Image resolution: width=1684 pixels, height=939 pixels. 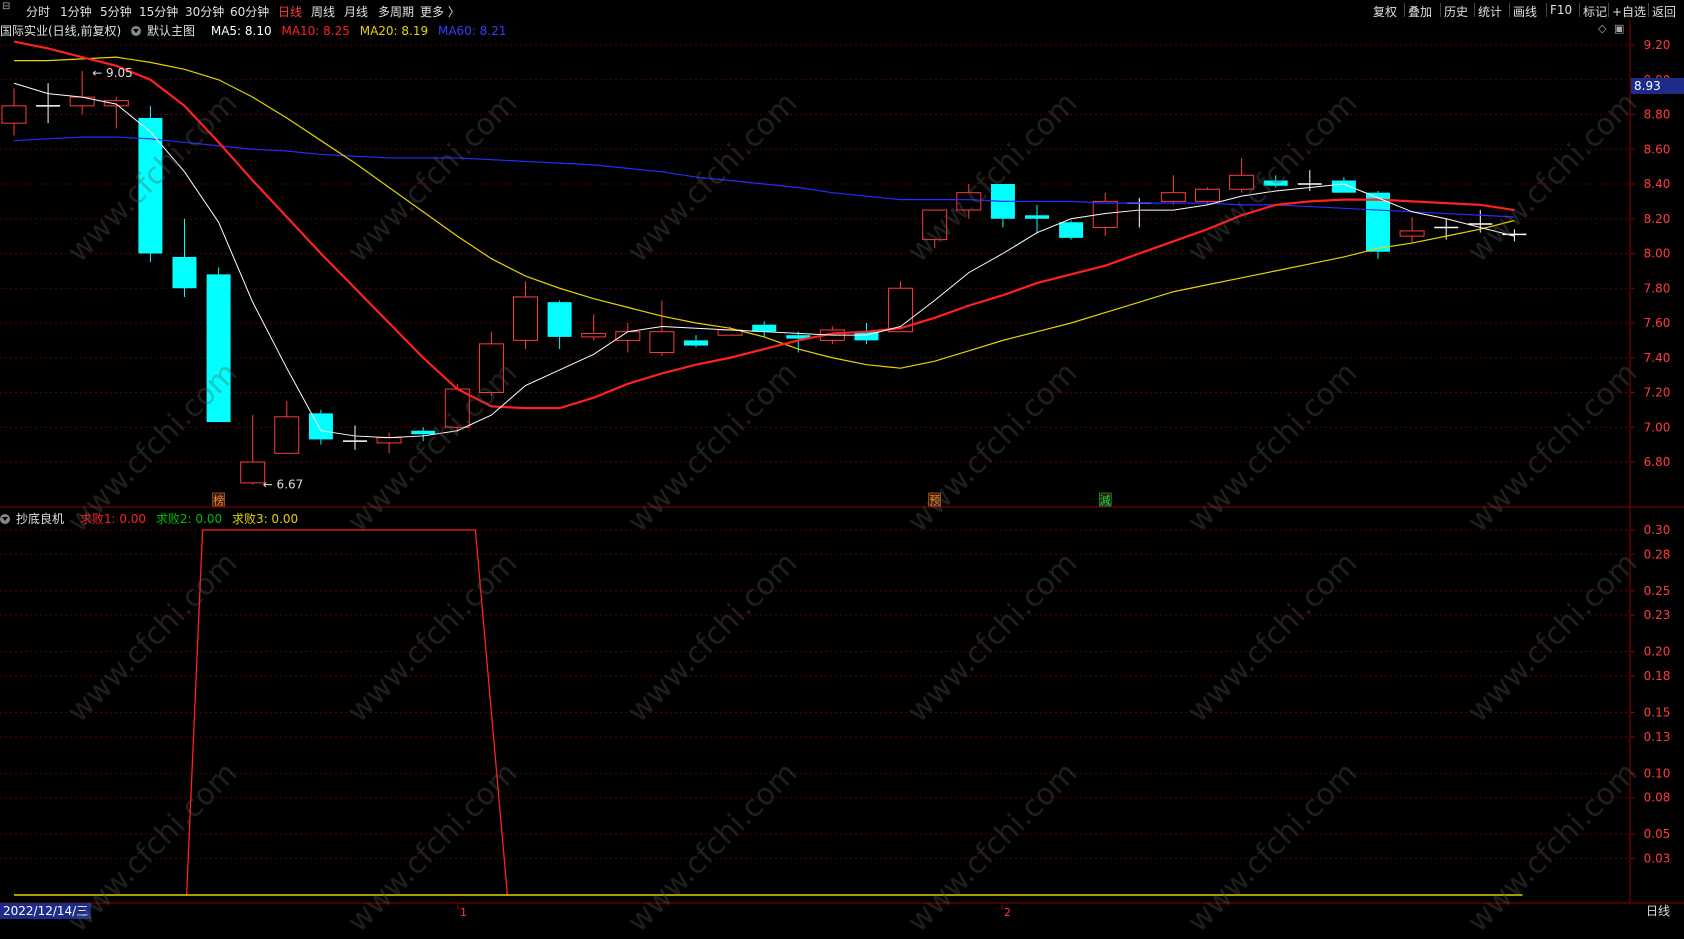 I want to click on indicator-line-s1, so click(x=347, y=712).